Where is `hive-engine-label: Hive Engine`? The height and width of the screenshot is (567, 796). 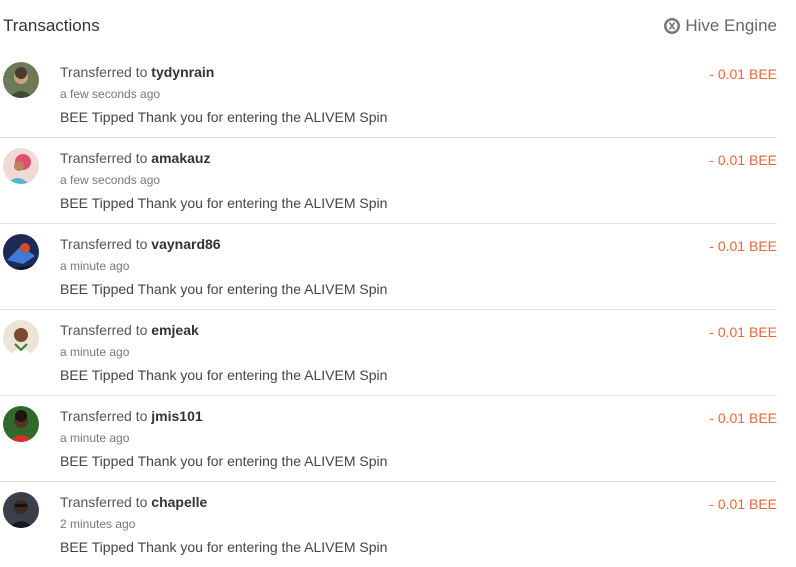 hive-engine-label: Hive Engine is located at coordinates (731, 25).